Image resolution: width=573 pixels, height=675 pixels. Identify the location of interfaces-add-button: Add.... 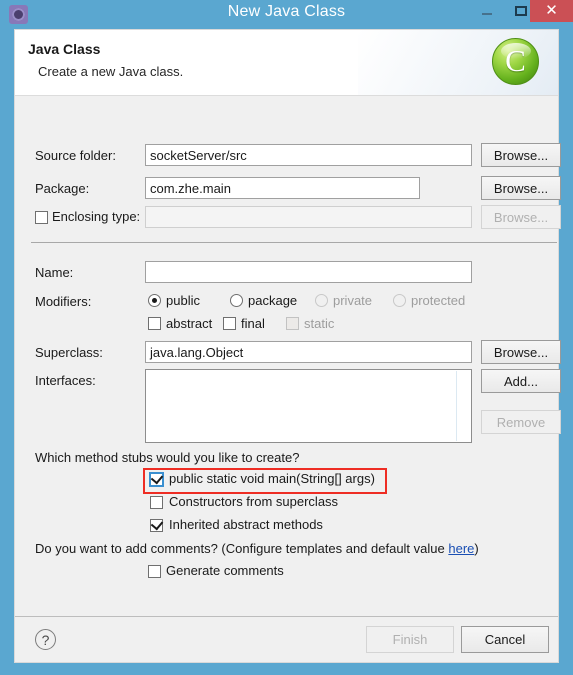
(521, 381).